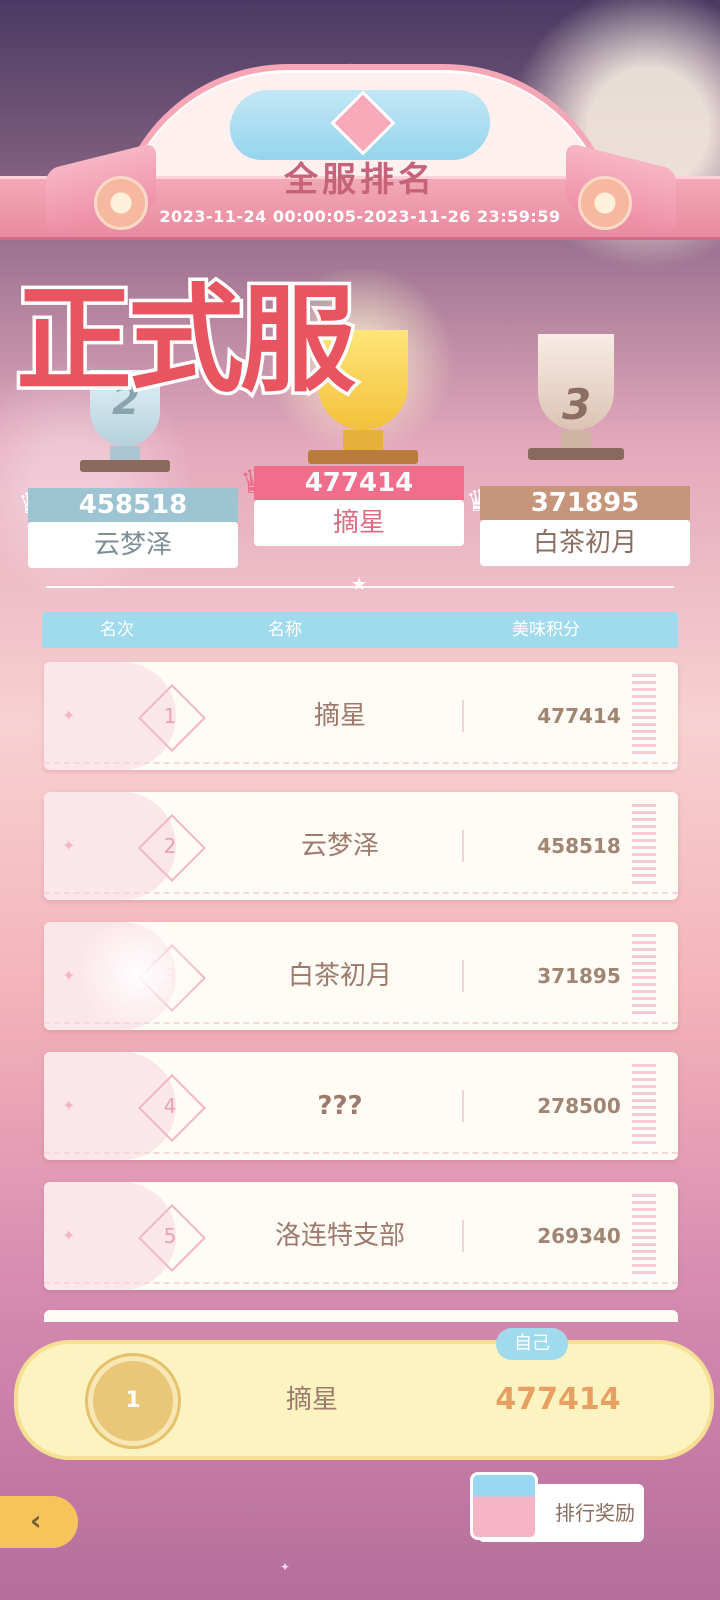  What do you see at coordinates (339, 976) in the screenshot?
I see `row-name: 白茶初月` at bounding box center [339, 976].